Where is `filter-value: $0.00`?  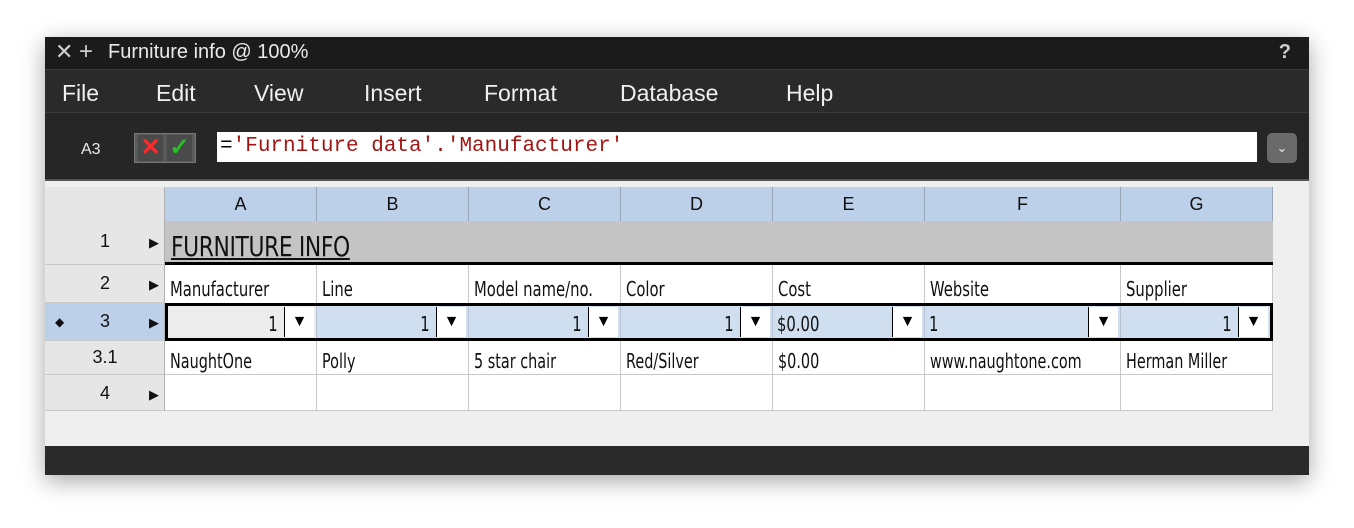
filter-value: $0.00 is located at coordinates (798, 324).